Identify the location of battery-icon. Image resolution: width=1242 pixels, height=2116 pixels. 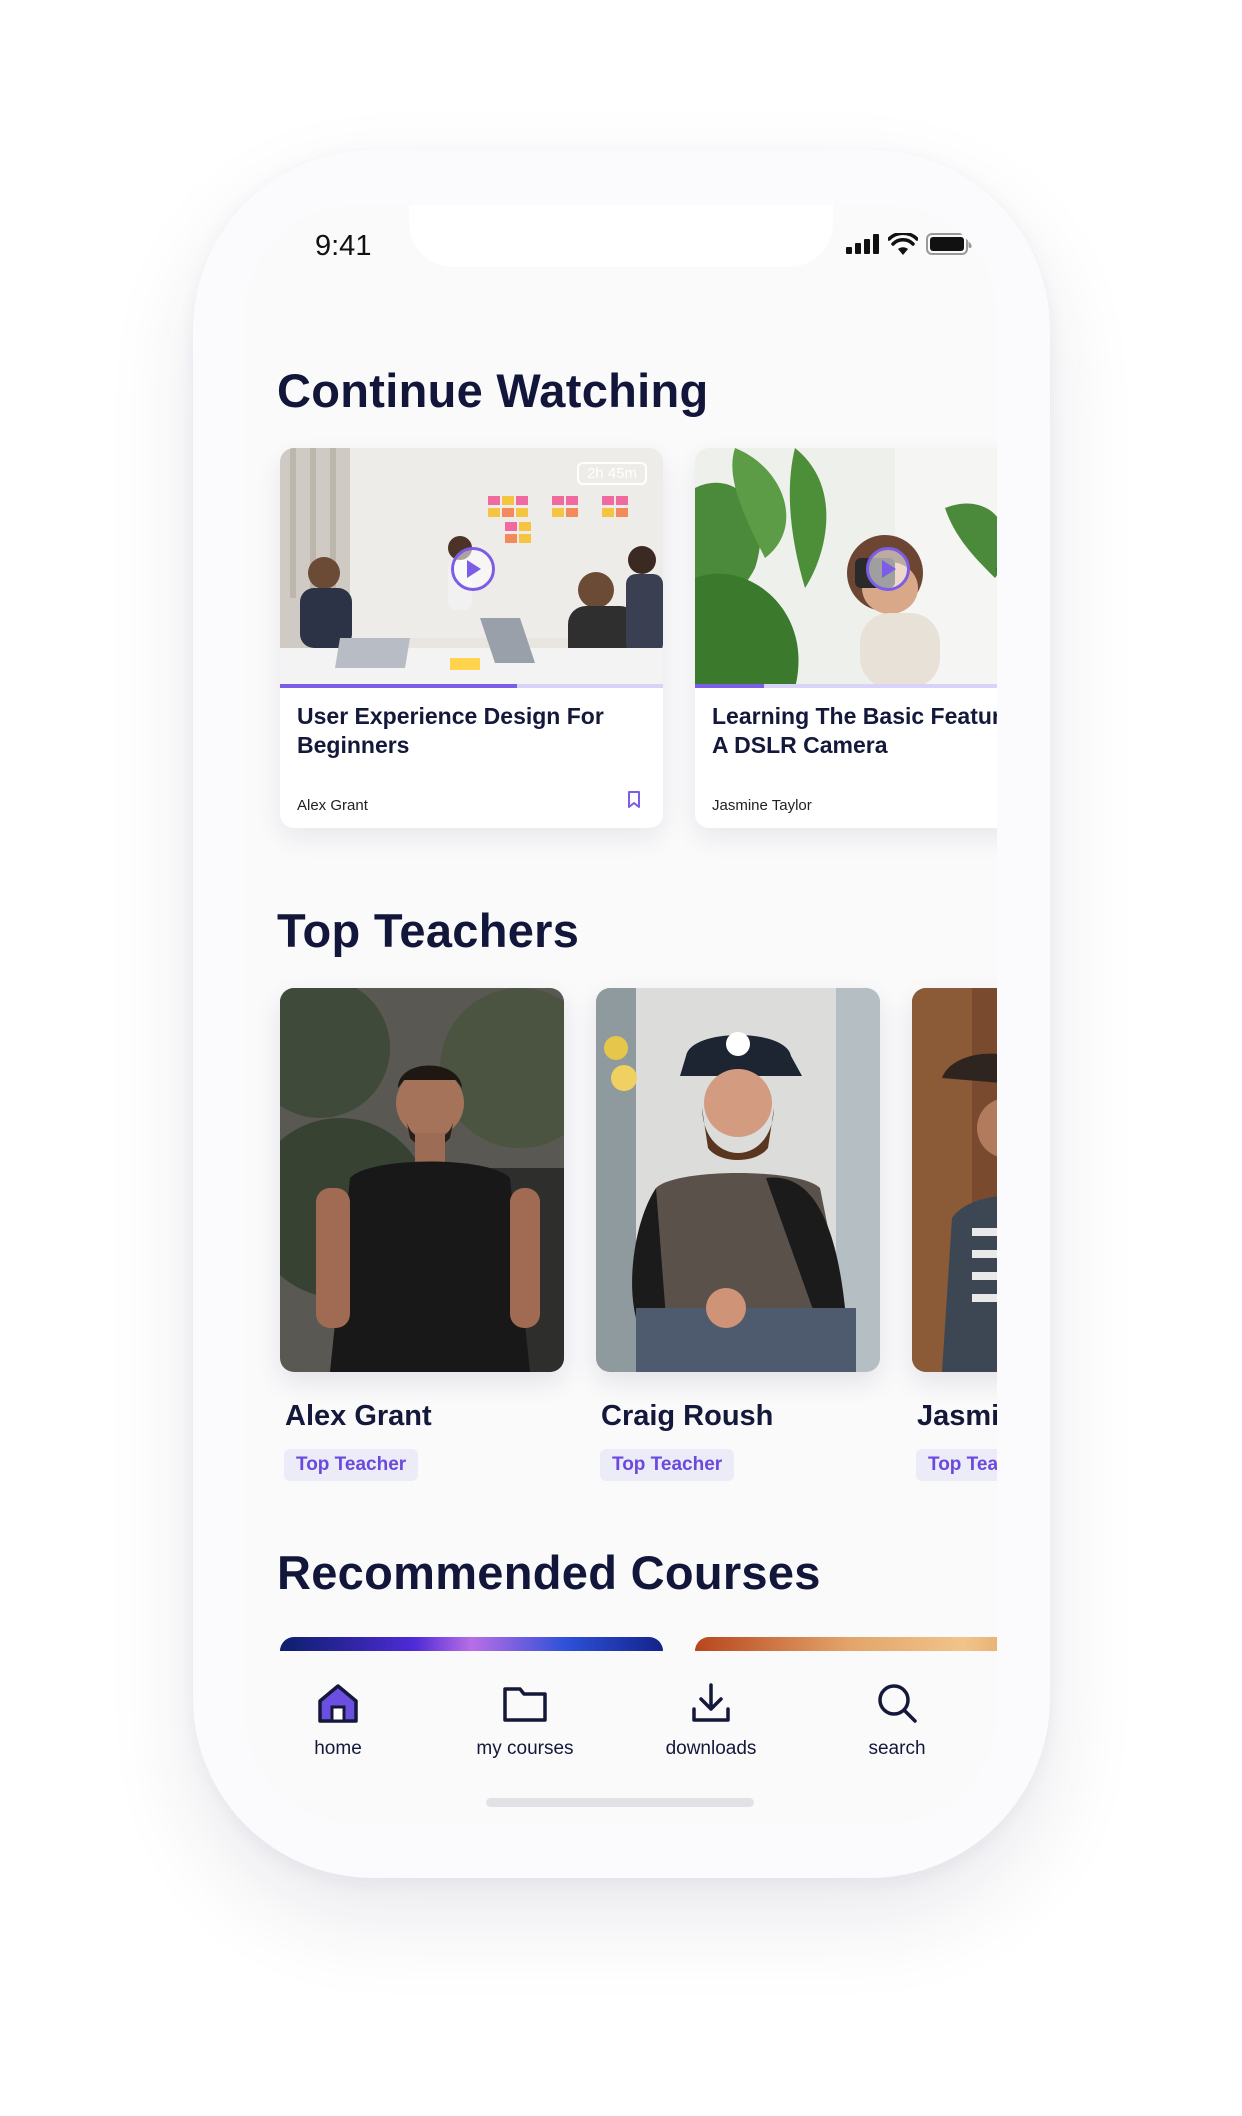
(949, 244).